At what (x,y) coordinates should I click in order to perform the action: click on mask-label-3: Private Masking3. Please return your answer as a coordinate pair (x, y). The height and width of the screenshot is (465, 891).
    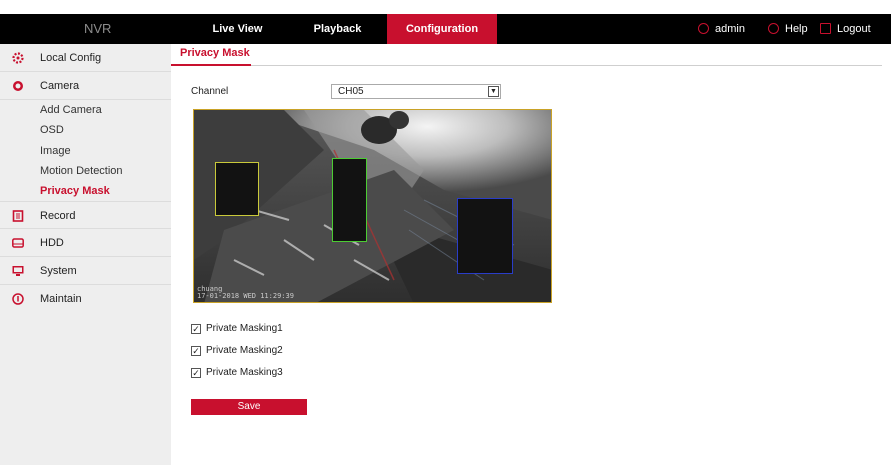
    Looking at the image, I should click on (244, 372).